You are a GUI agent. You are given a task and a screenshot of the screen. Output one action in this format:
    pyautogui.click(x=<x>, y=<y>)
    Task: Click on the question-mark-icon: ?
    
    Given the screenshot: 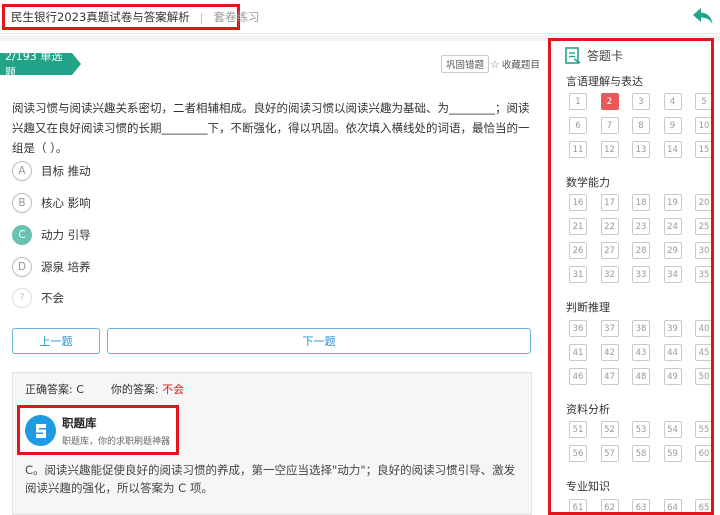 What is the action you would take?
    pyautogui.click(x=22, y=298)
    